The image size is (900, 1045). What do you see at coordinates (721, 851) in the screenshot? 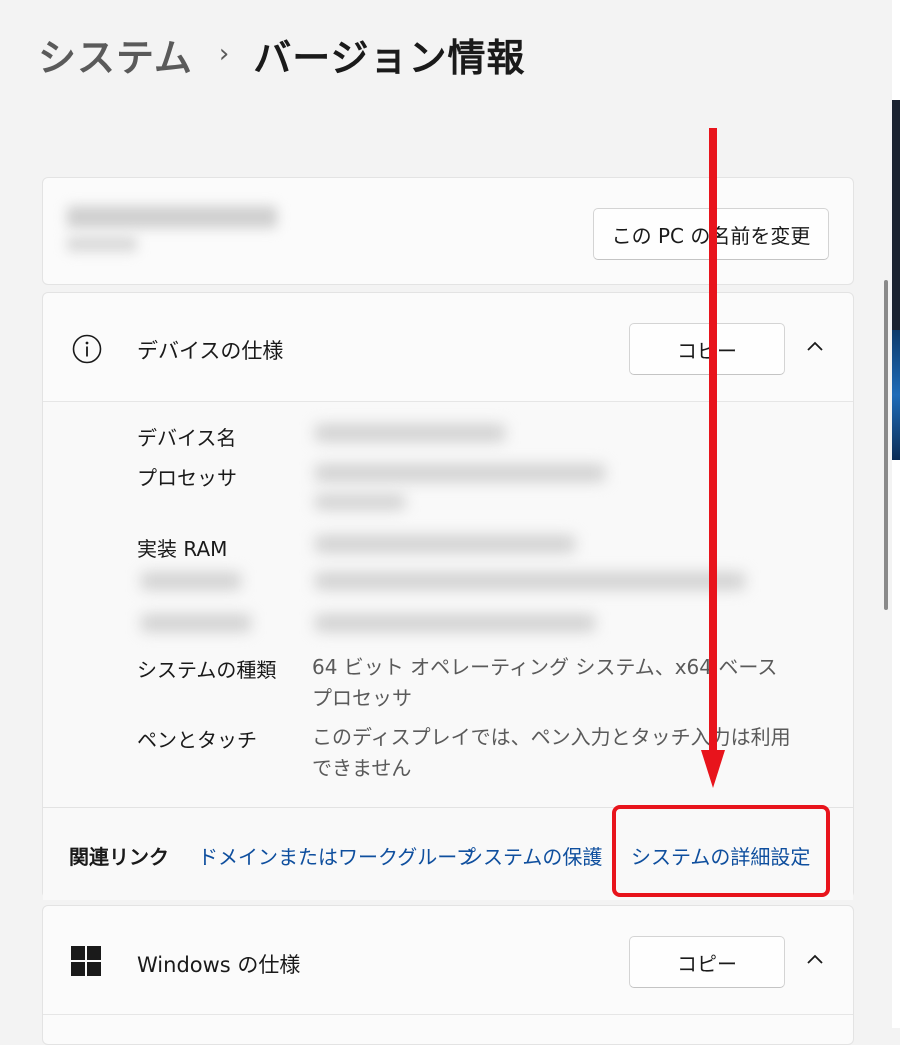
I see `annotation-highlight-box` at bounding box center [721, 851].